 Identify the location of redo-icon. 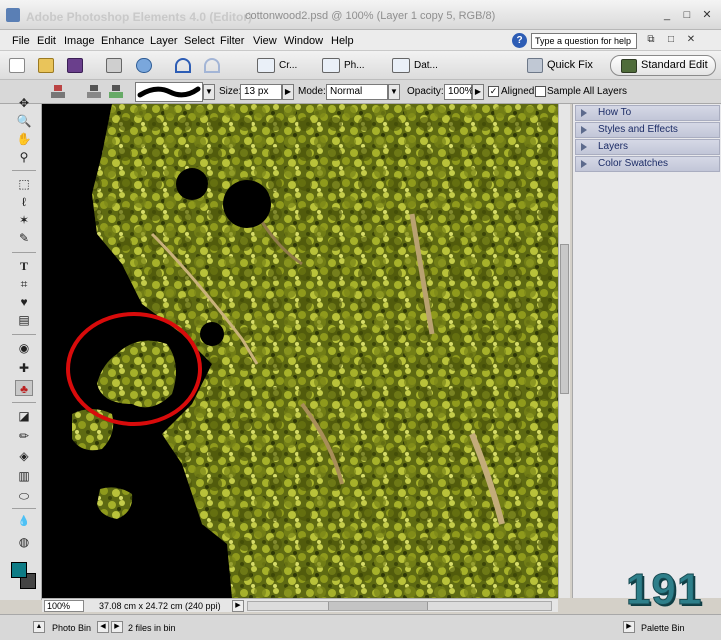
(212, 65).